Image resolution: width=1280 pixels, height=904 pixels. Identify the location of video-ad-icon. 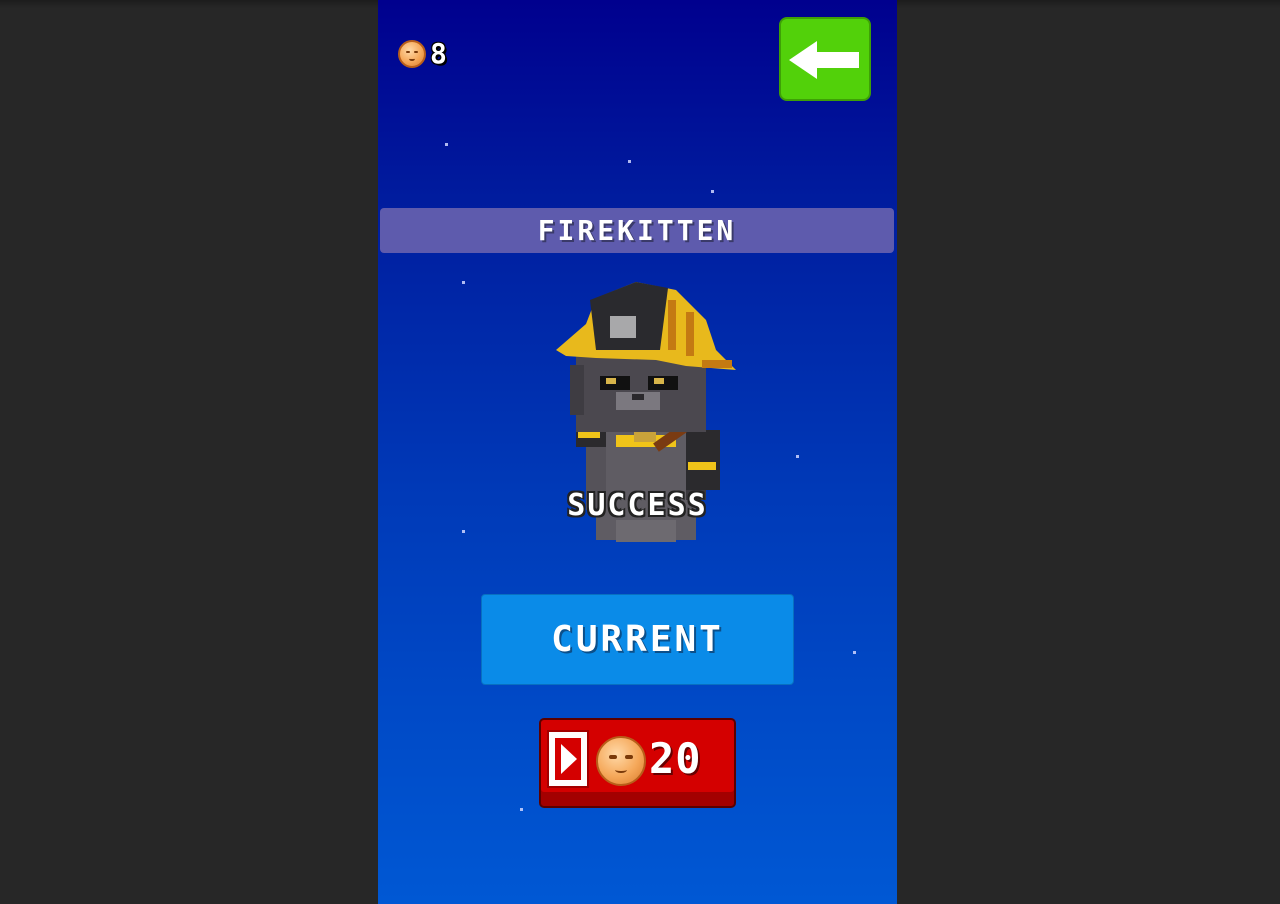
(568, 759).